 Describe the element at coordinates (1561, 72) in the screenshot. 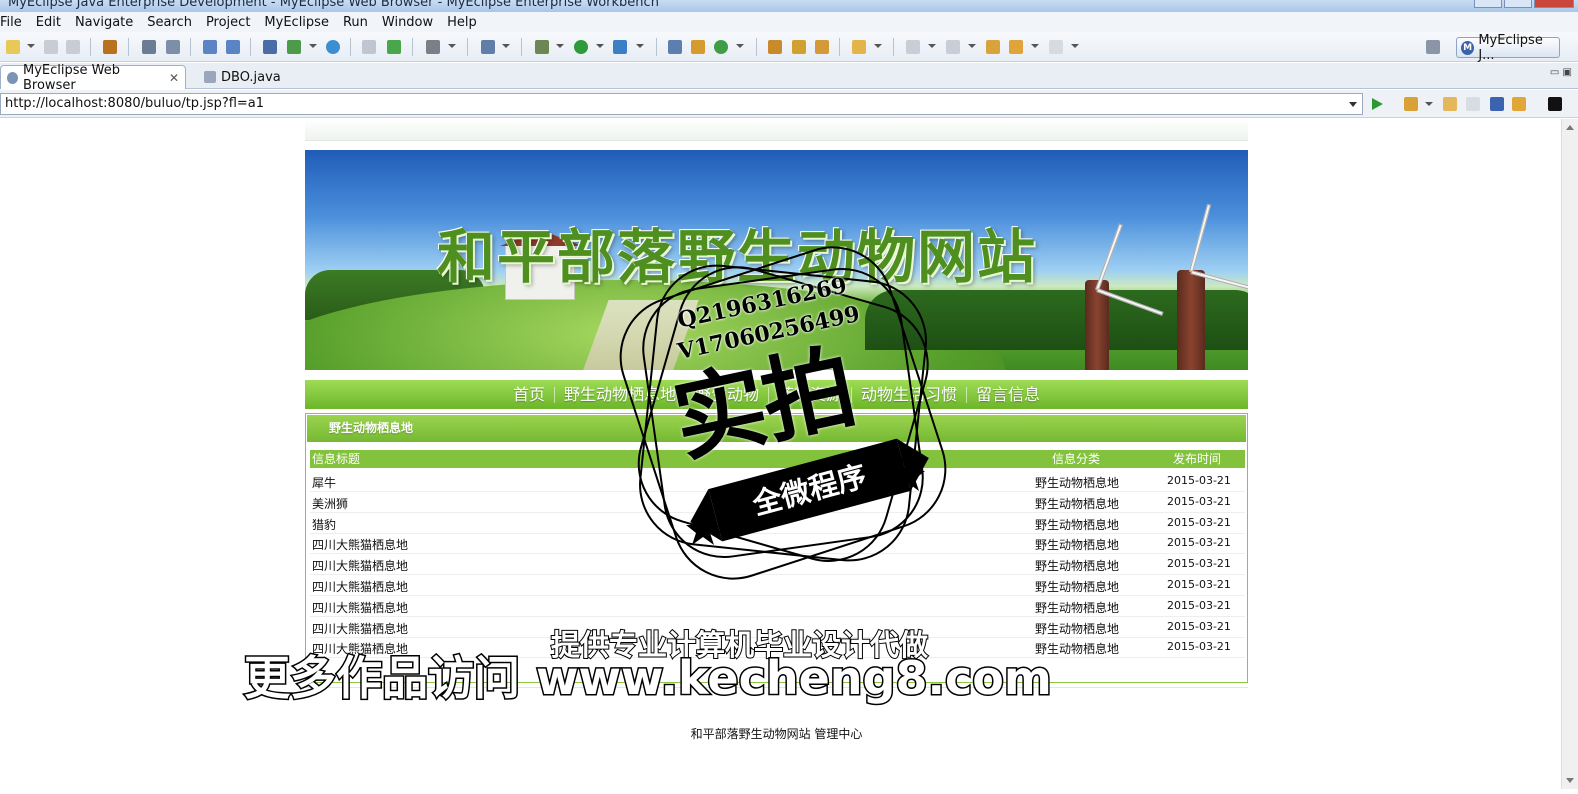

I see `minimize-maximize-icons: ▭ ▣` at that location.